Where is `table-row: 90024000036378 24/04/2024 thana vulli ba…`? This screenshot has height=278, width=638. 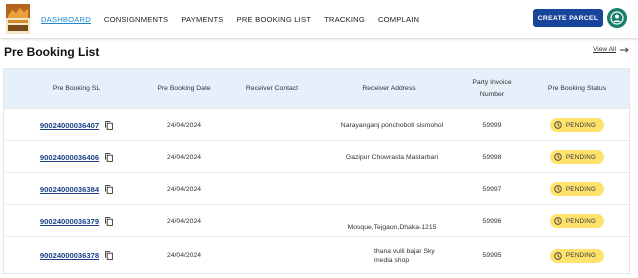 table-row: 90024000036378 24/04/2024 thana vulli ba… is located at coordinates (316, 254).